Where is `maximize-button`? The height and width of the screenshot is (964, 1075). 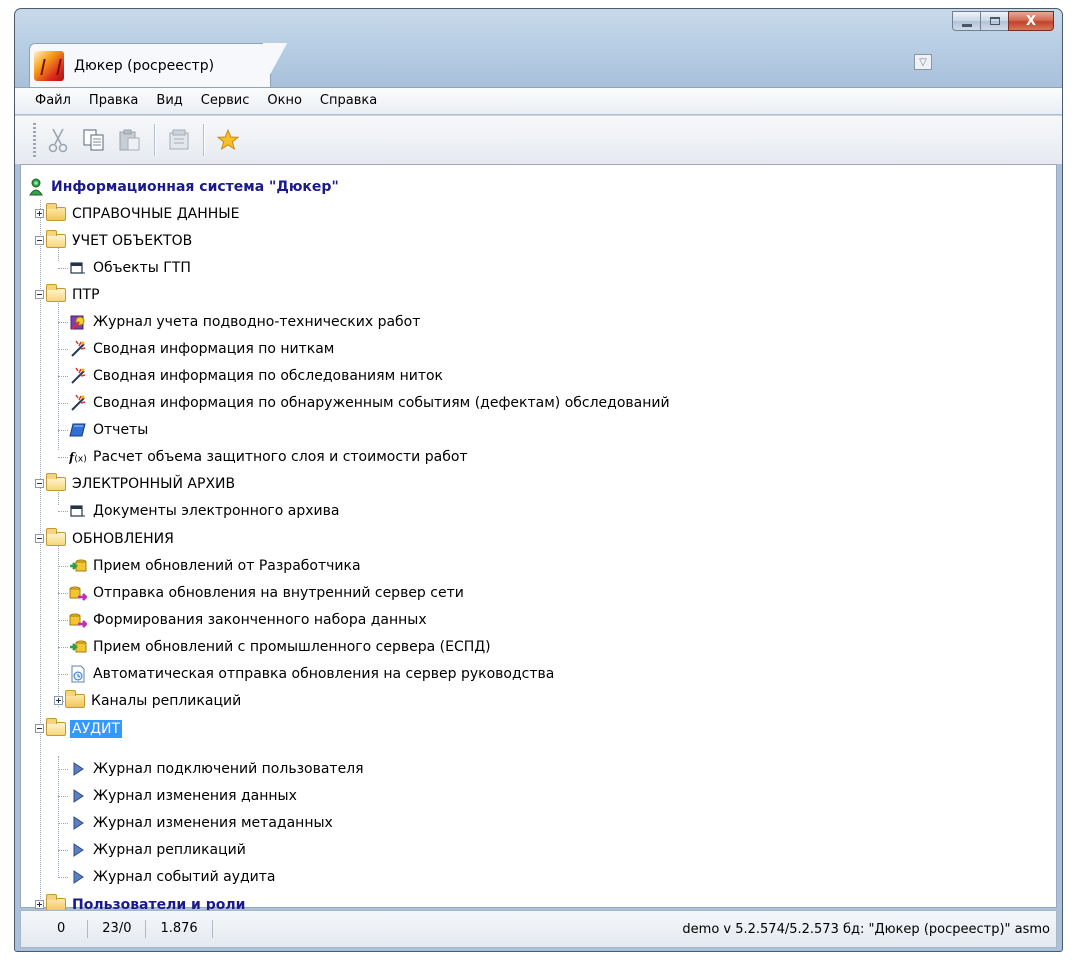
maximize-button is located at coordinates (994, 21).